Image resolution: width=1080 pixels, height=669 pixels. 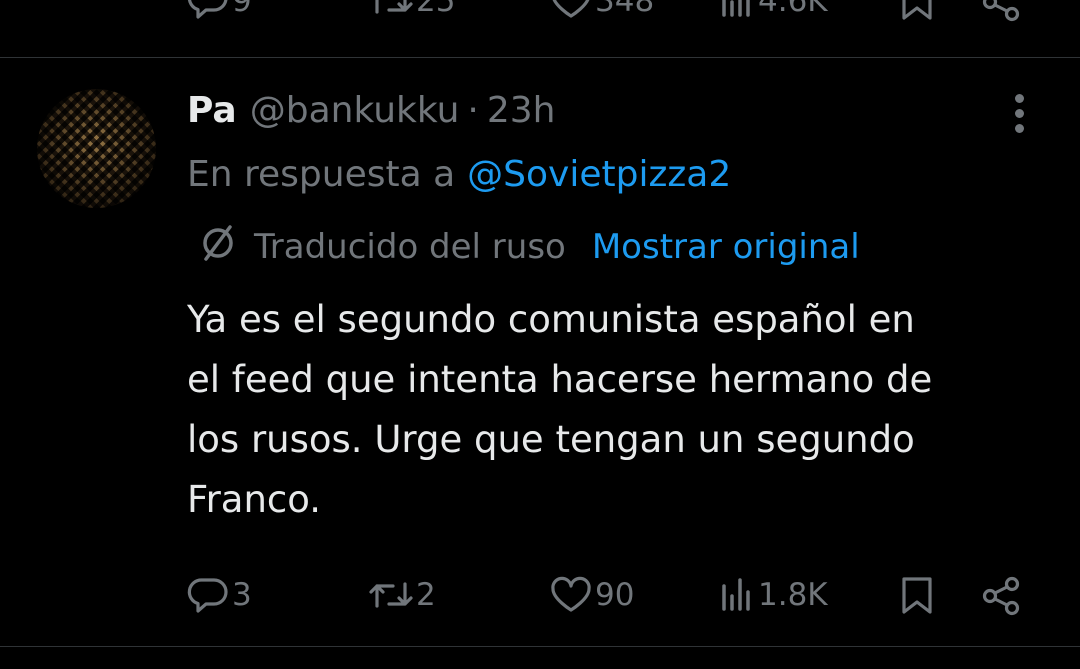 I want to click on divider-bottom, so click(x=540, y=646).